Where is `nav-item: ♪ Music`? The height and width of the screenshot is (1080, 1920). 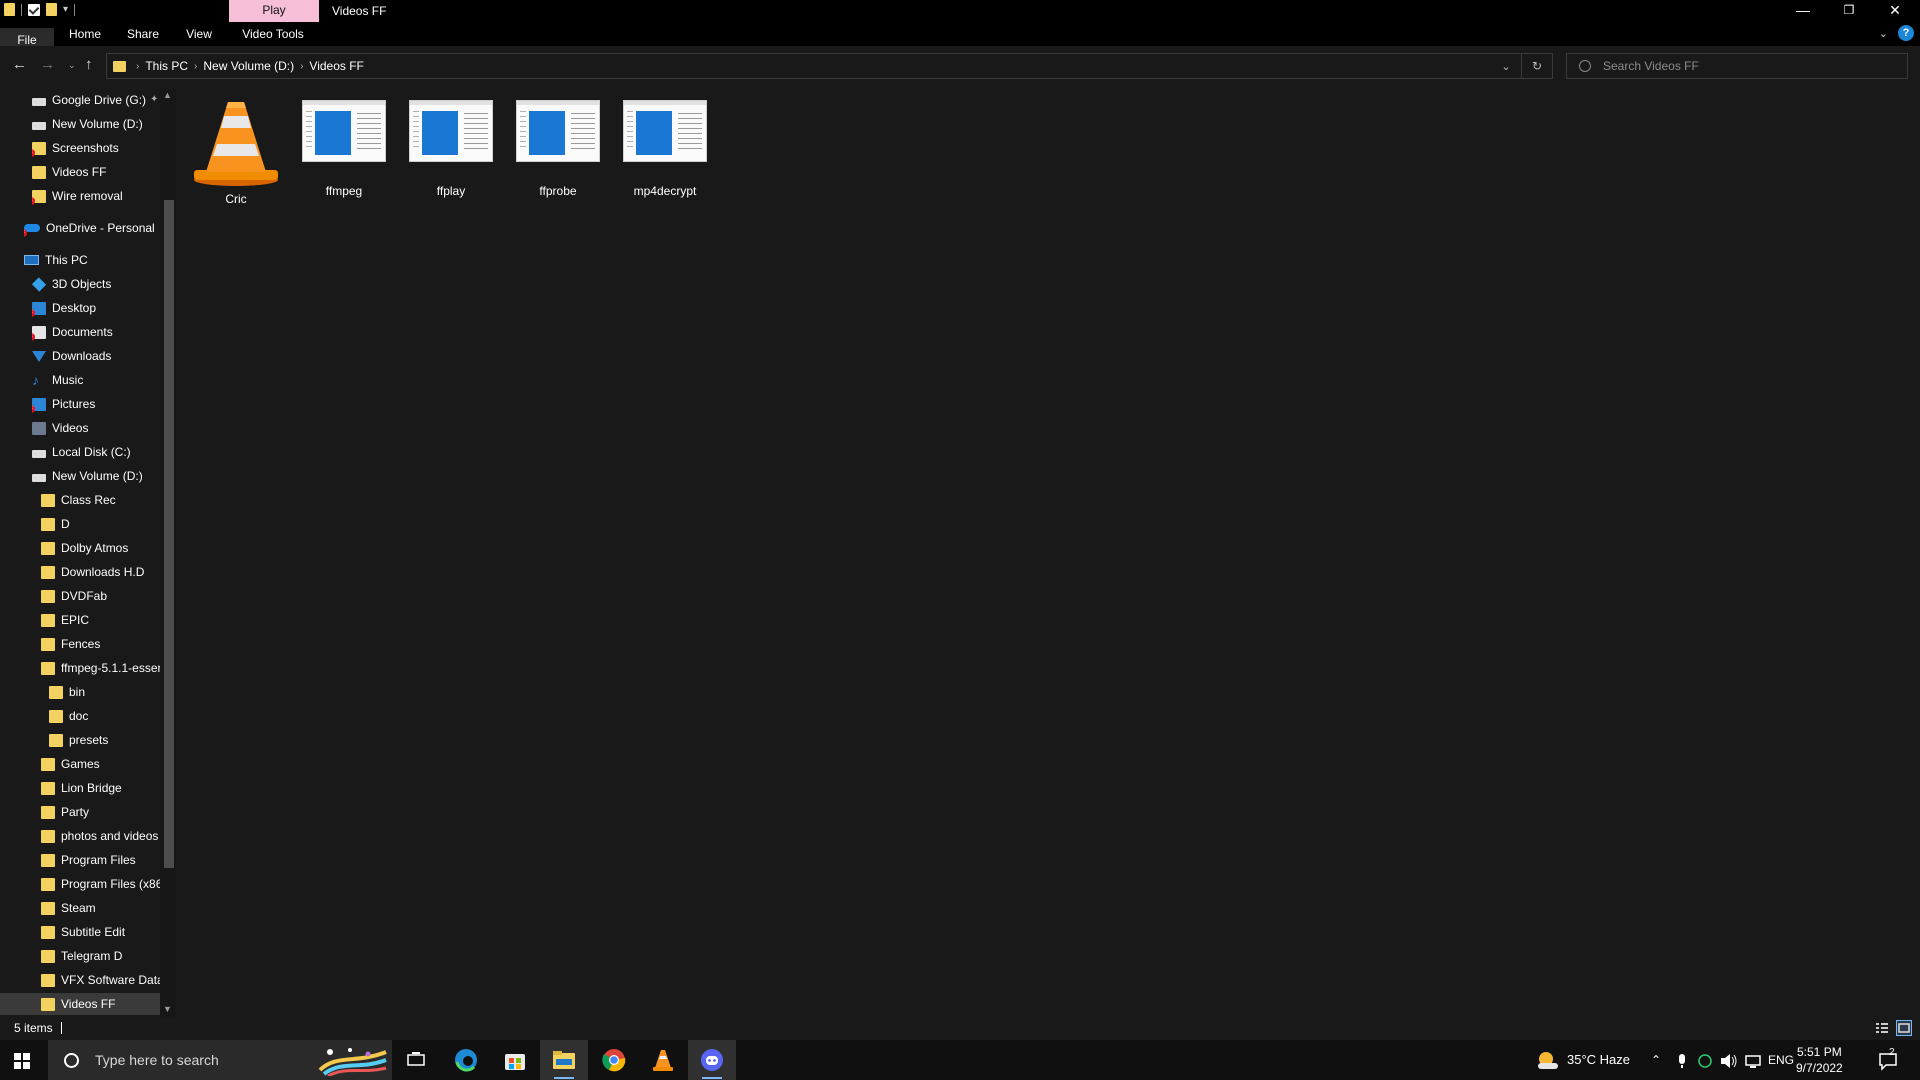
nav-item: ♪ Music is located at coordinates (57, 380).